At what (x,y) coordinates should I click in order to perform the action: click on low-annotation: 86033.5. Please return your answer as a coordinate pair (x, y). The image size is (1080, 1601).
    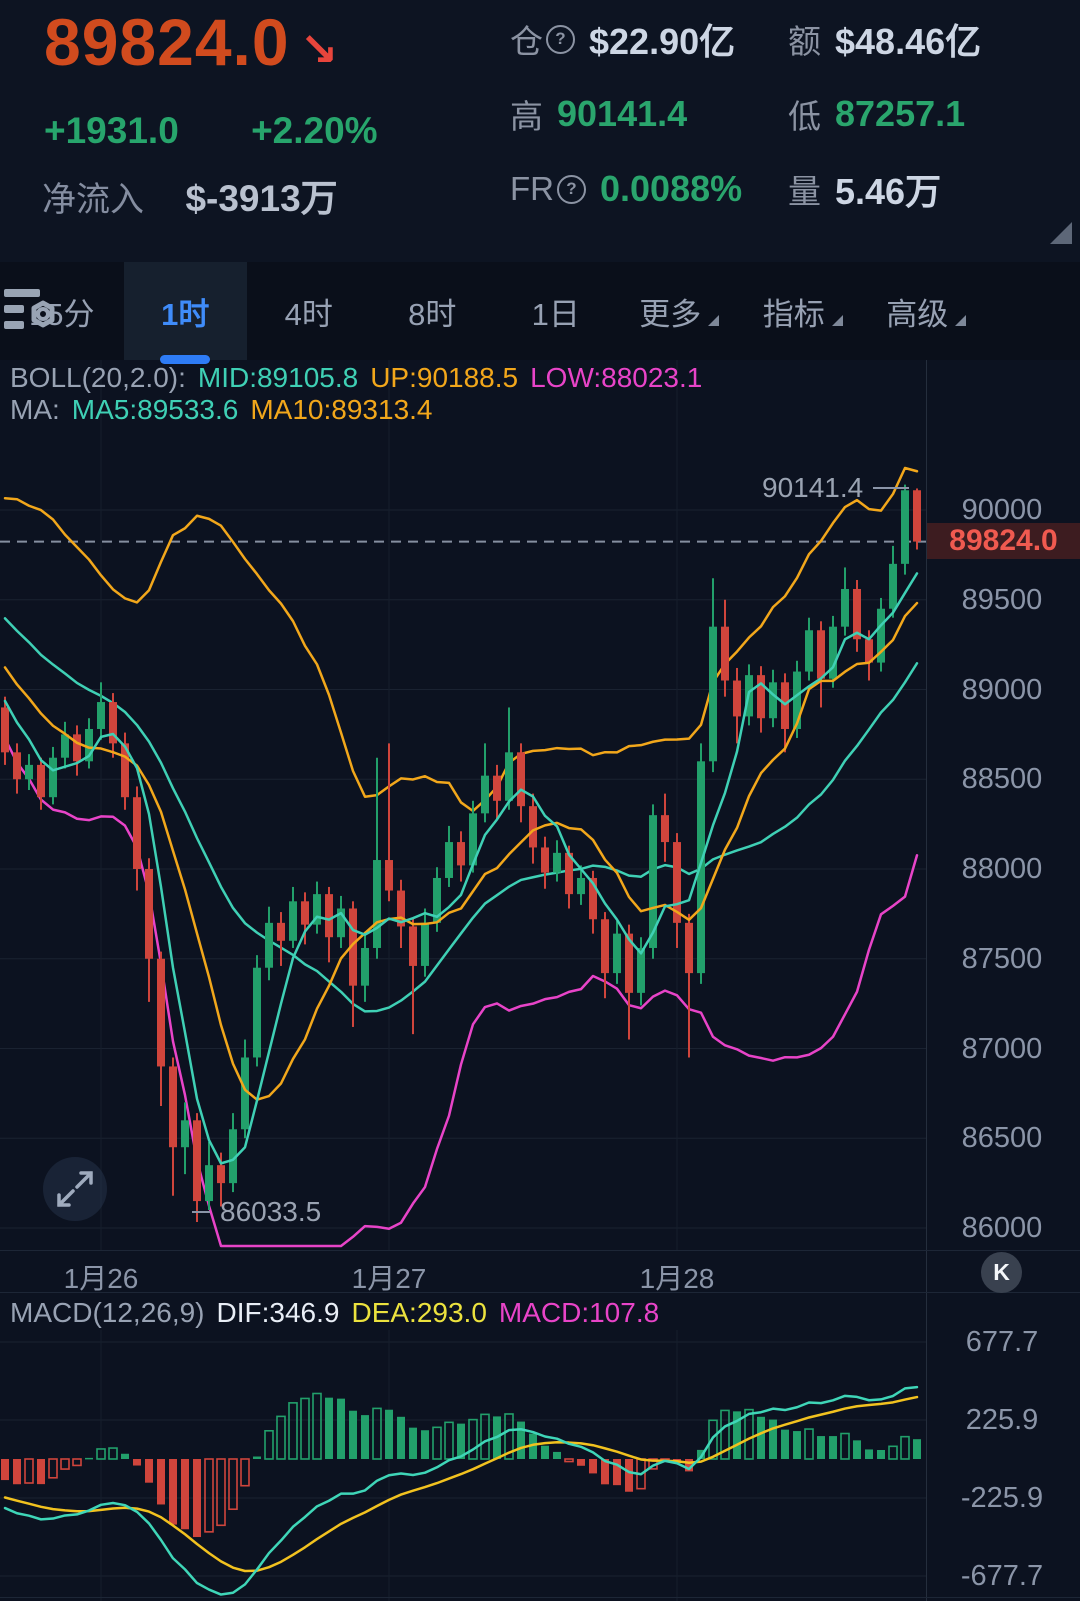
    Looking at the image, I should click on (256, 1212).